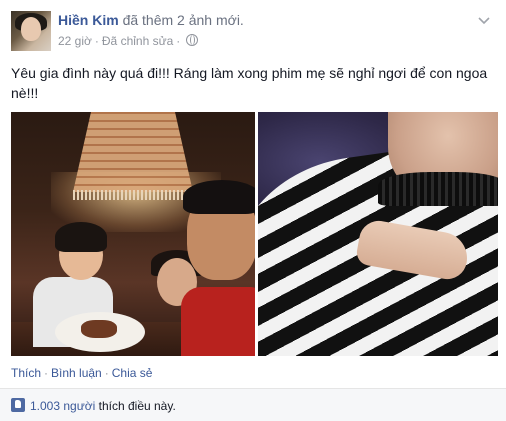 The height and width of the screenshot is (421, 506). I want to click on lamp-shade, so click(133, 152).